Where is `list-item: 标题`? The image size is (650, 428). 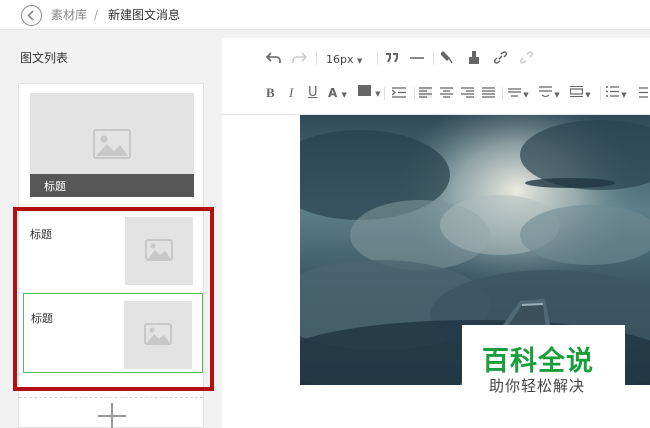
list-item: 标题 is located at coordinates (113, 250).